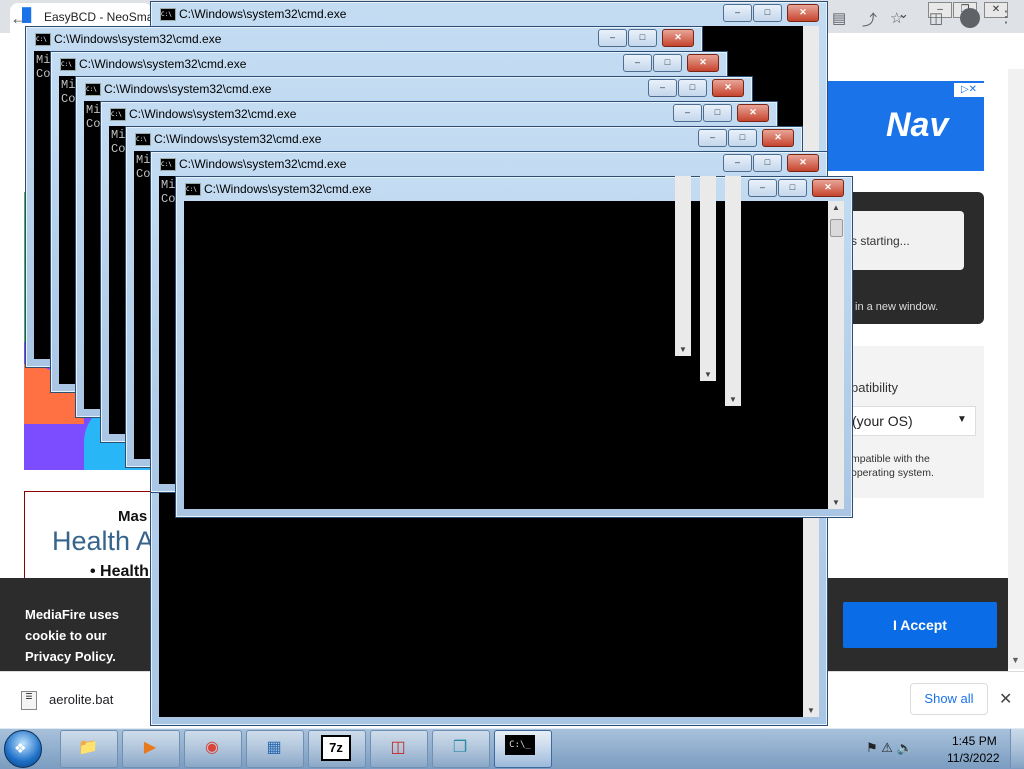  What do you see at coordinates (874, 387) in the screenshot?
I see `compatibility-title: patibility` at bounding box center [874, 387].